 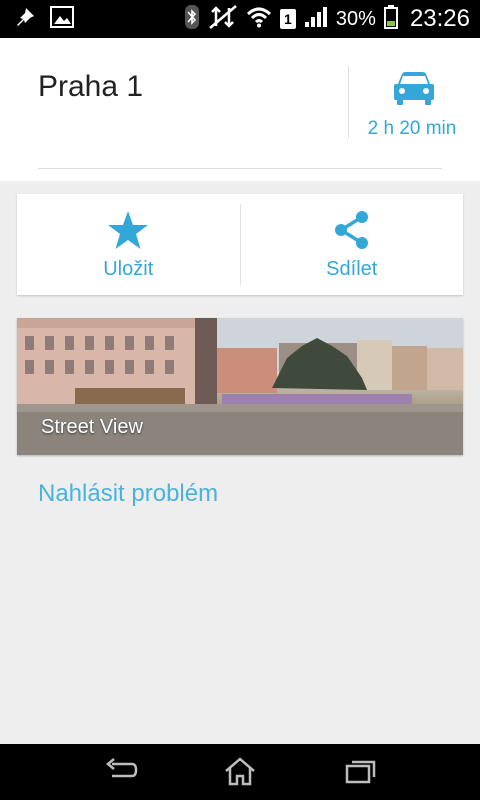 What do you see at coordinates (316, 19) in the screenshot?
I see `signal-icon` at bounding box center [316, 19].